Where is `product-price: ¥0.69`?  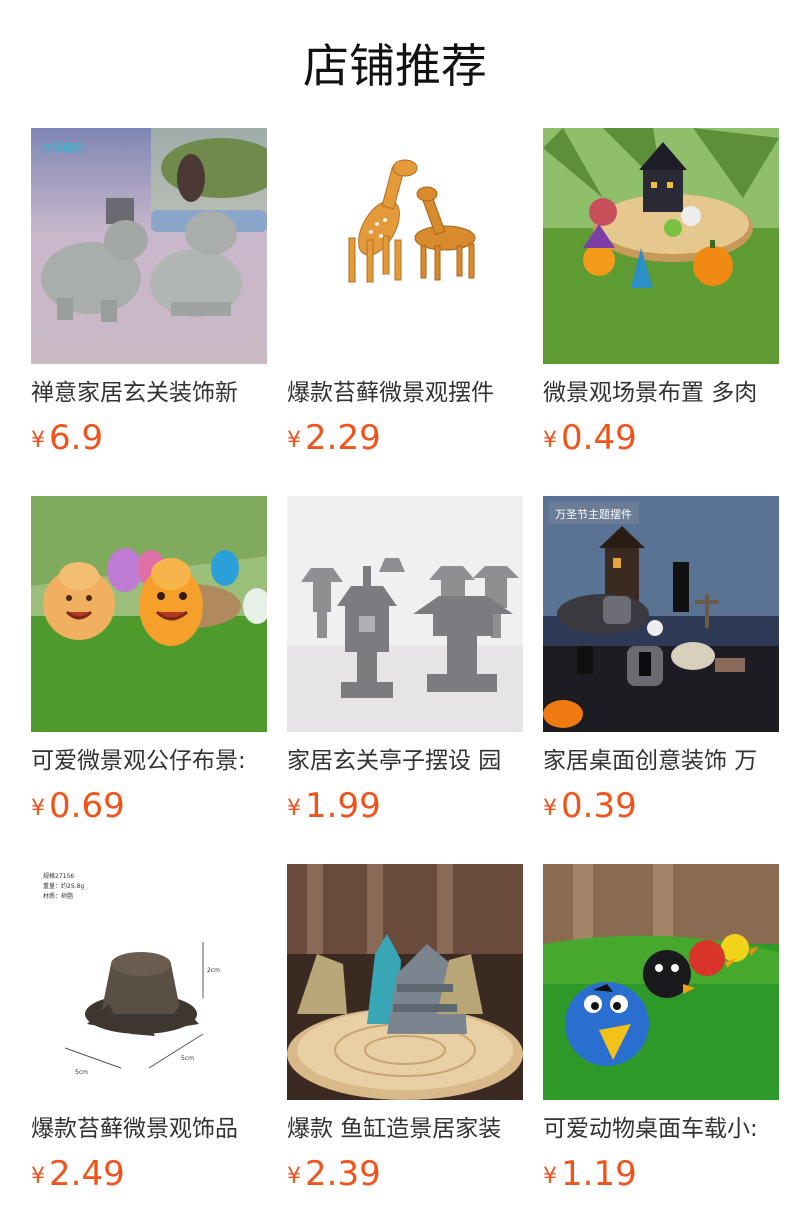 product-price: ¥0.69 is located at coordinates (78, 806).